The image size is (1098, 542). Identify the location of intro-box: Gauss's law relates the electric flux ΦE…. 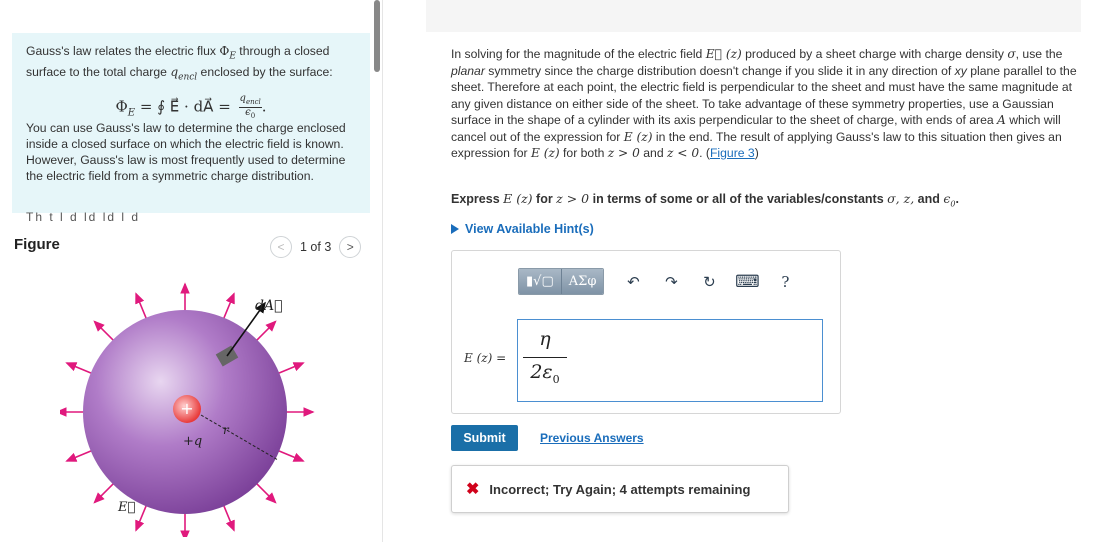
(191, 123).